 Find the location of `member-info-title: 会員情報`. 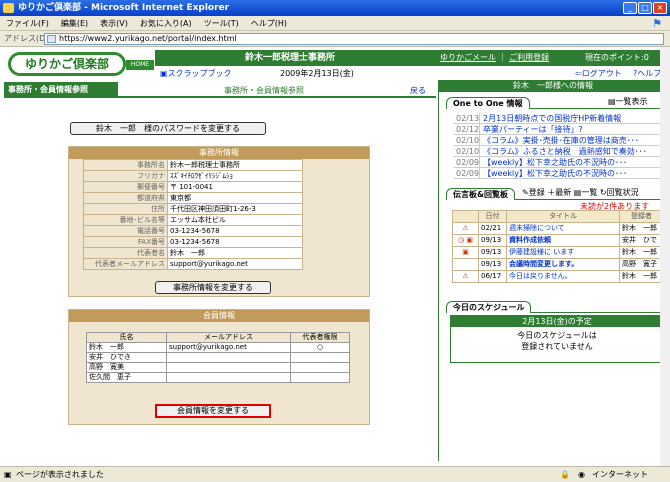

member-info-title: 会員情報 is located at coordinates (219, 316).